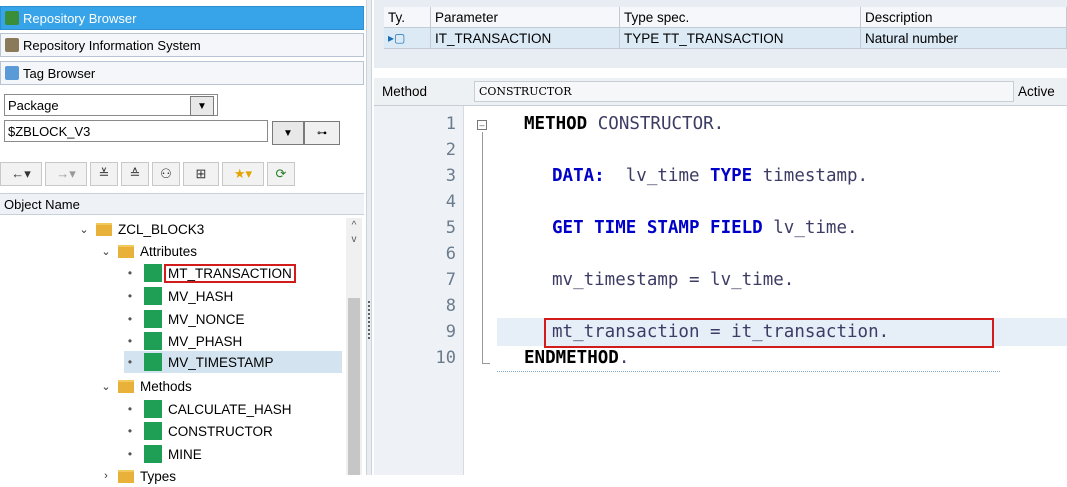 This screenshot has height=487, width=1067. I want to click on repository-info-system-label: Repository Information System, so click(112, 45).